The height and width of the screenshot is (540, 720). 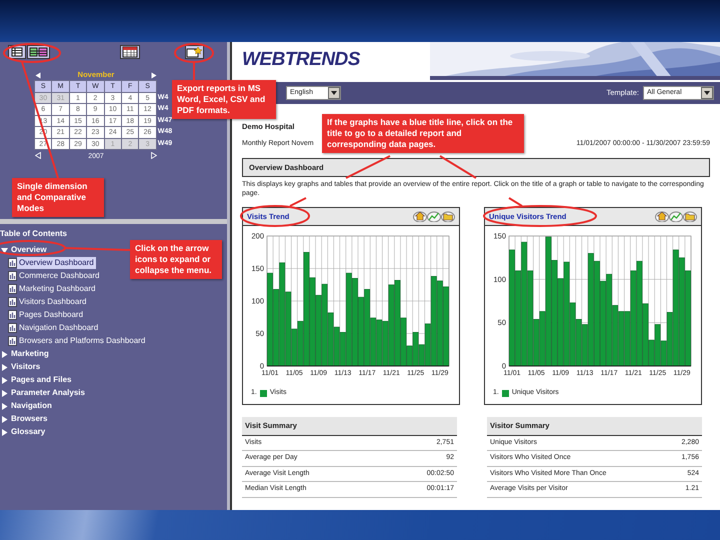 What do you see at coordinates (4, 250) in the screenshot?
I see `collapse-arrow-icon` at bounding box center [4, 250].